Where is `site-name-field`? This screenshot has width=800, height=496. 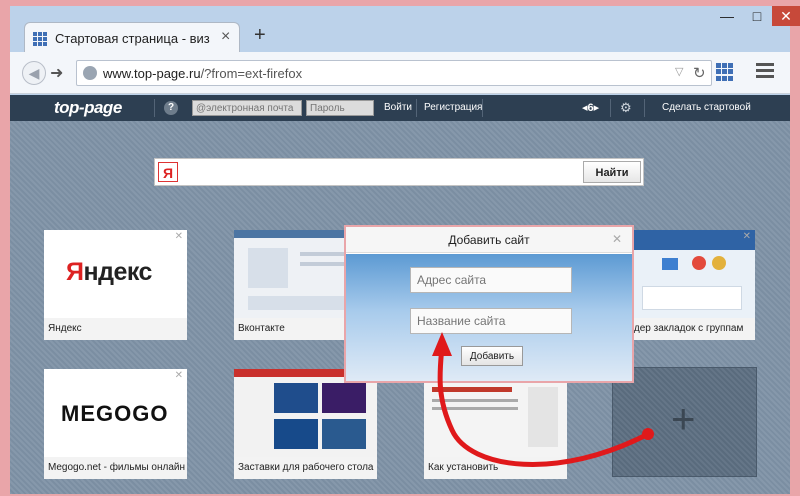
site-name-field is located at coordinates (491, 321).